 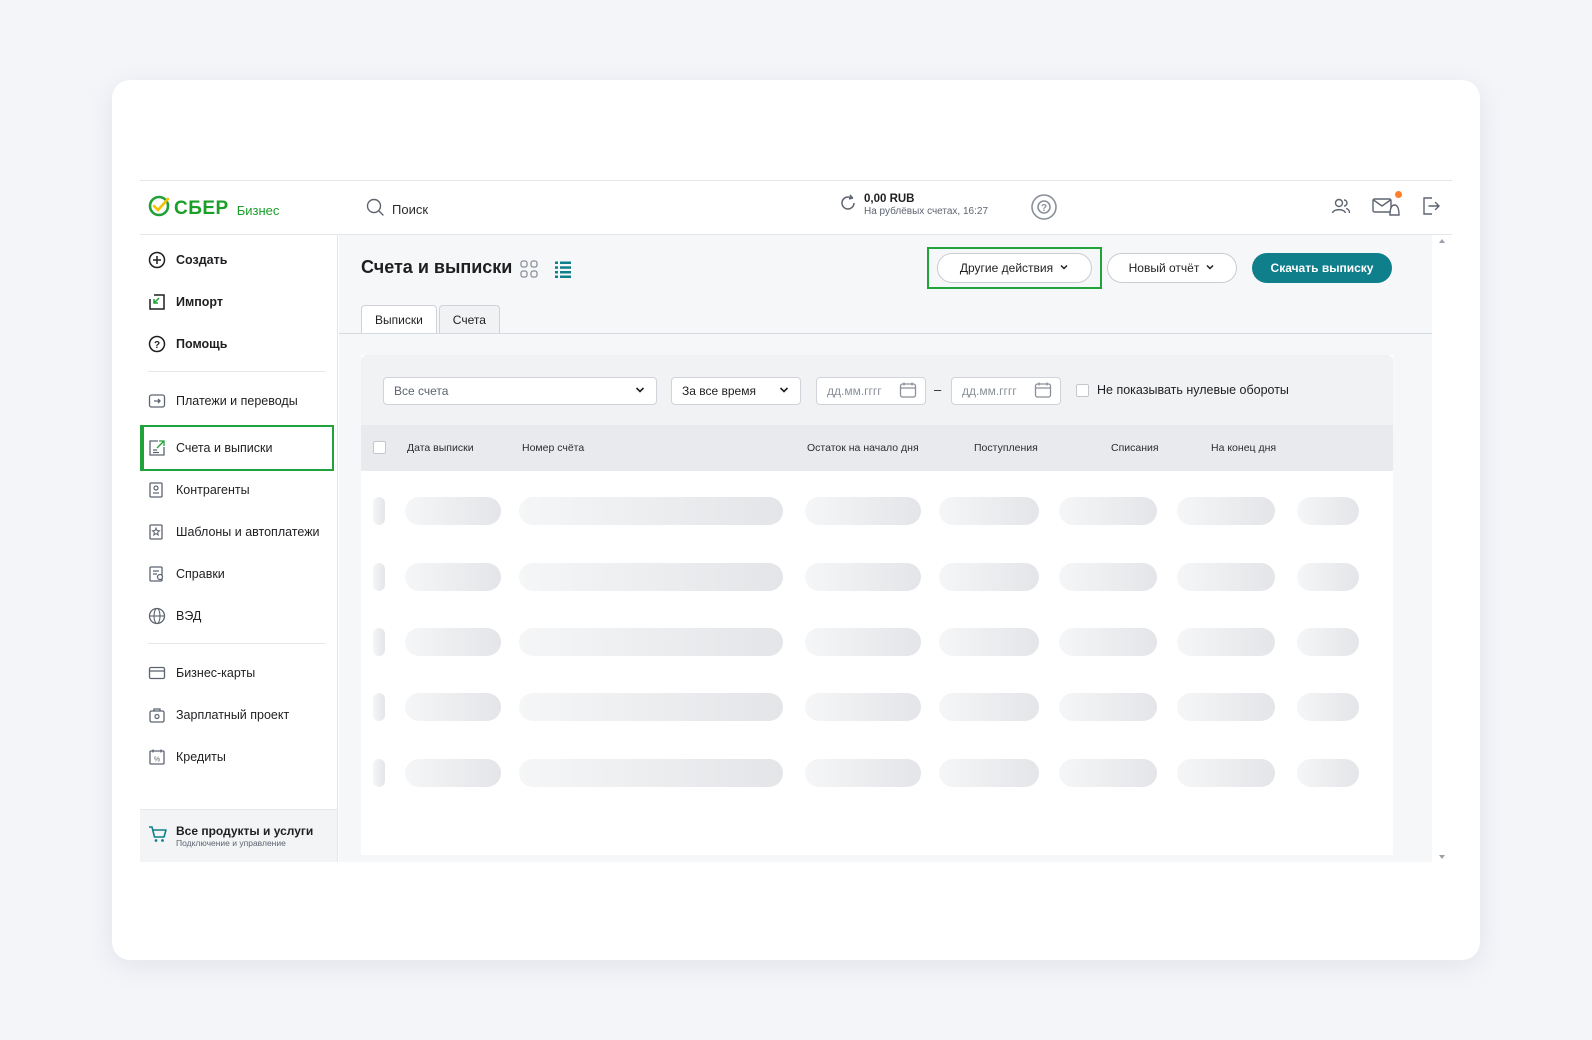 What do you see at coordinates (258, 210) in the screenshot?
I see `logo-subtitle: Бизнес` at bounding box center [258, 210].